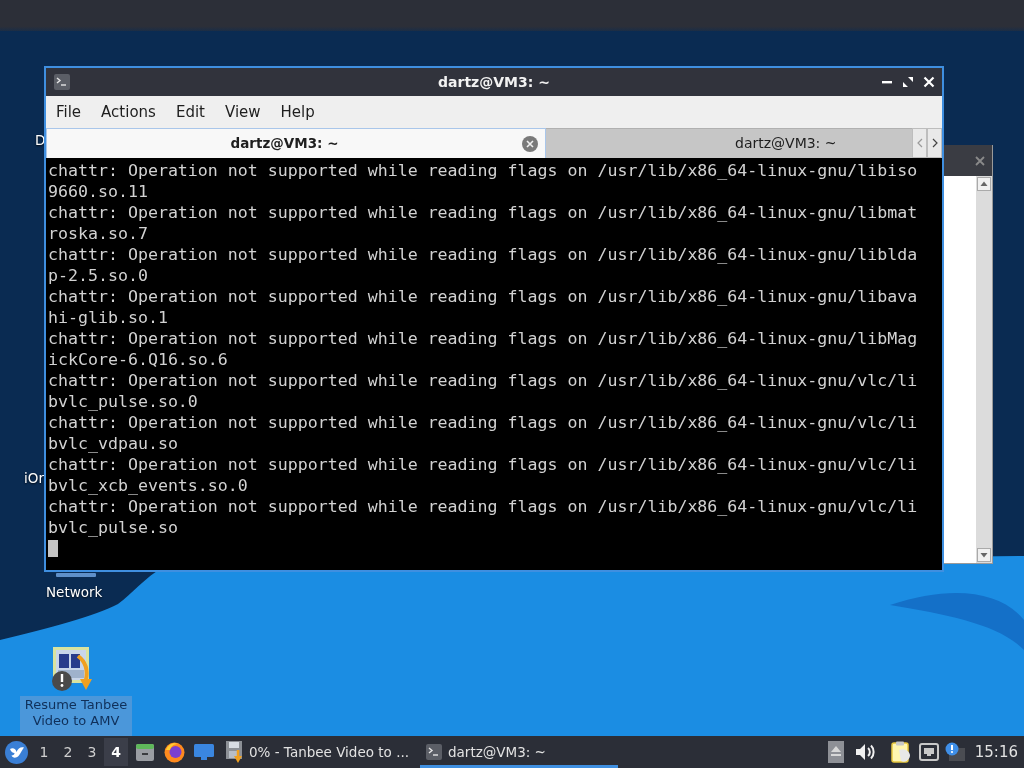  I want to click on workspace-button: 2, so click(68, 752).